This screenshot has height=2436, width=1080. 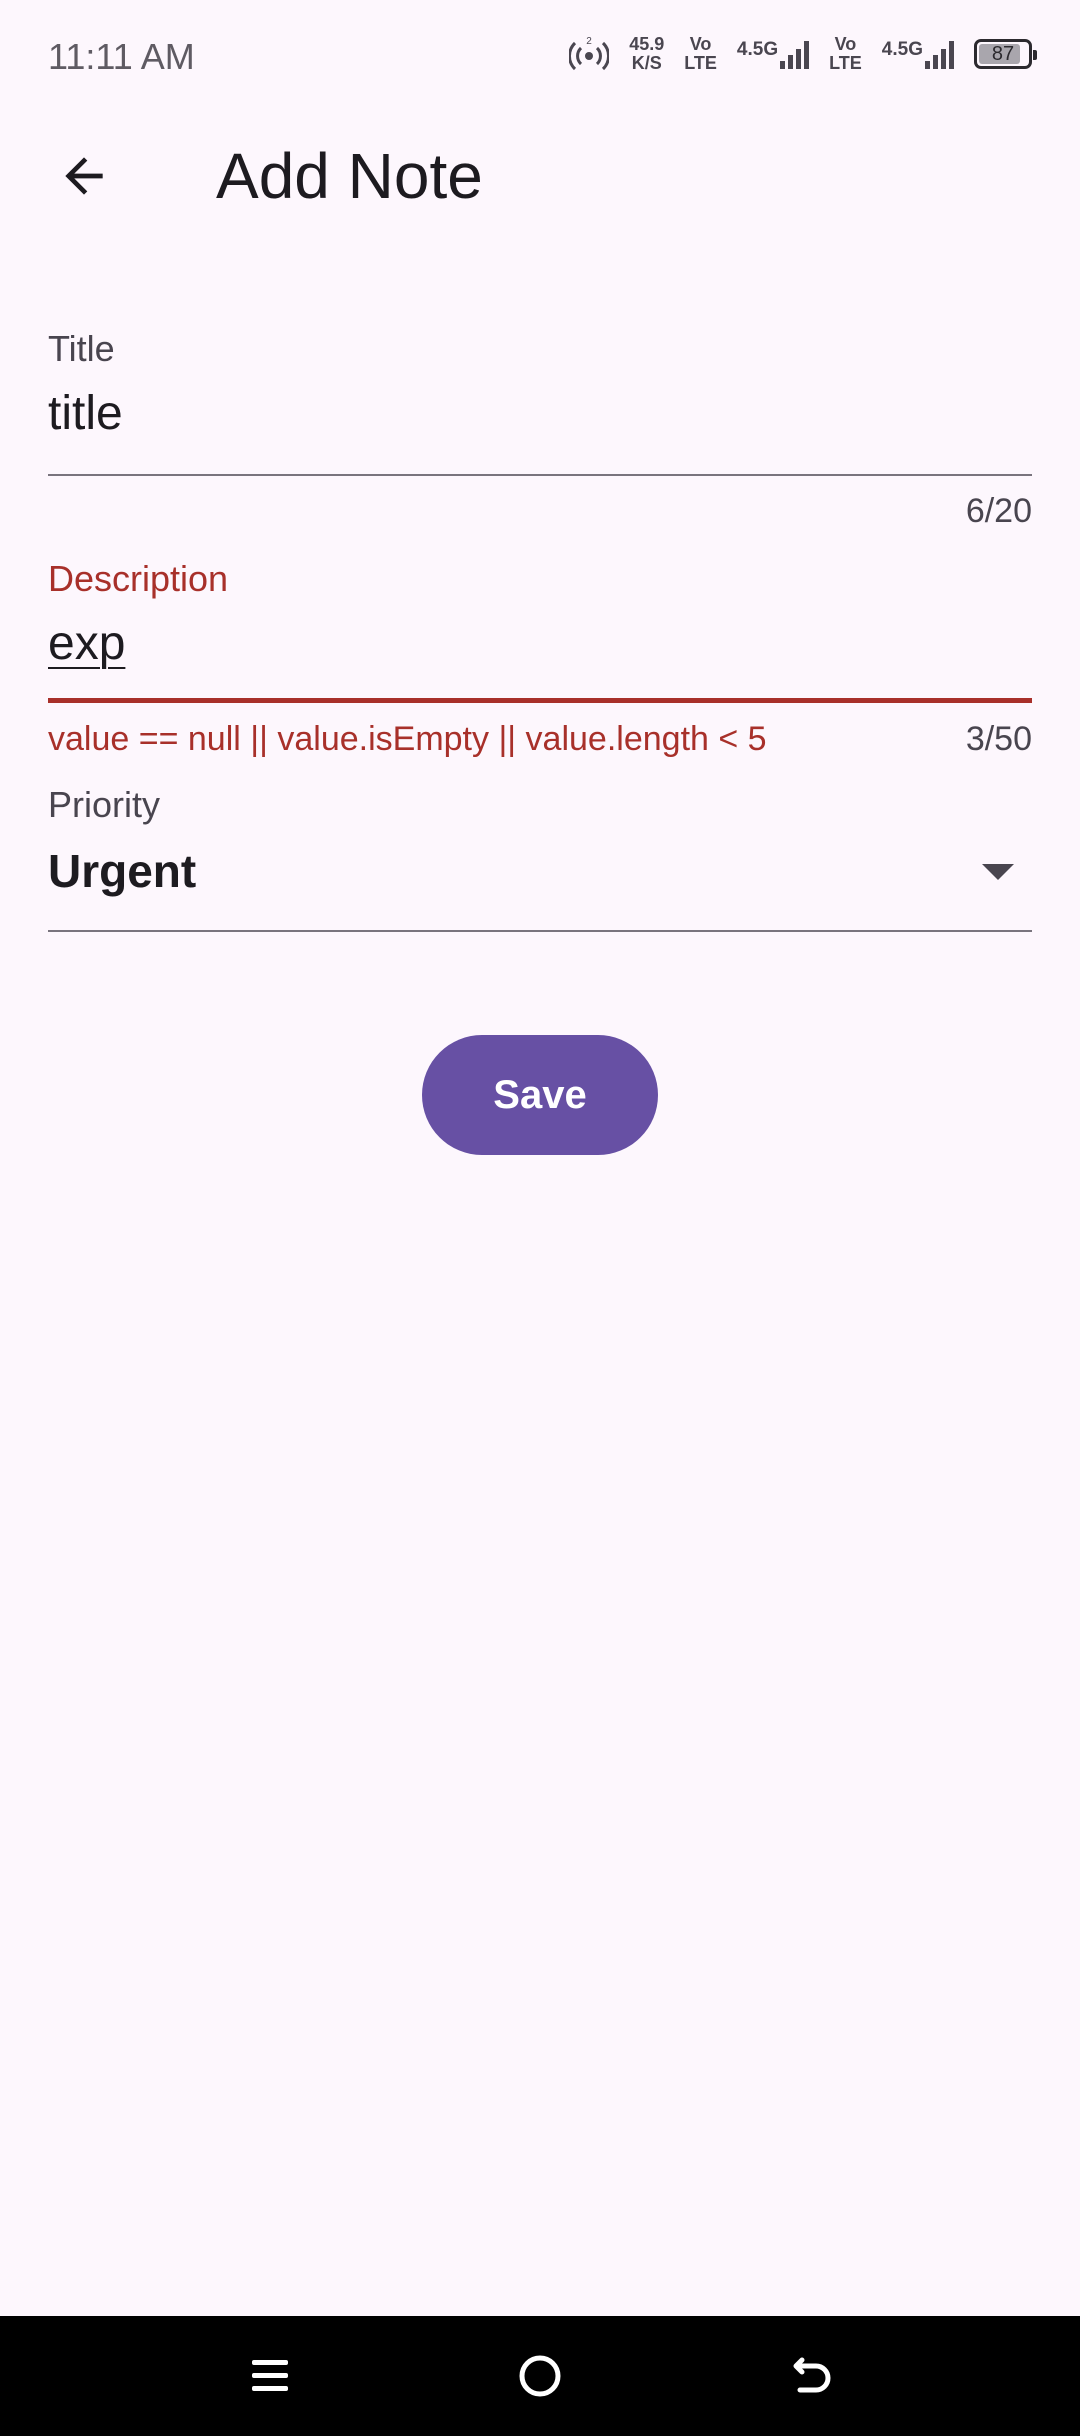 I want to click on priority-dropdown: Priority Urgent, so click(x=540, y=859).